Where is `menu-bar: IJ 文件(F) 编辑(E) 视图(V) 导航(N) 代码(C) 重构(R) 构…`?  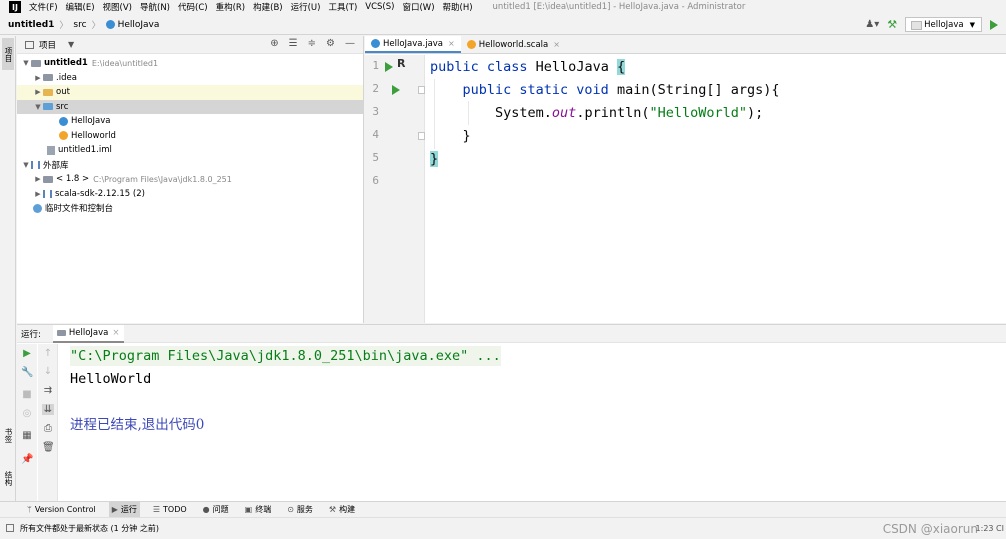 menu-bar: IJ 文件(F) 编辑(E) 视图(V) 导航(N) 代码(C) 重构(R) 构… is located at coordinates (503, 7).